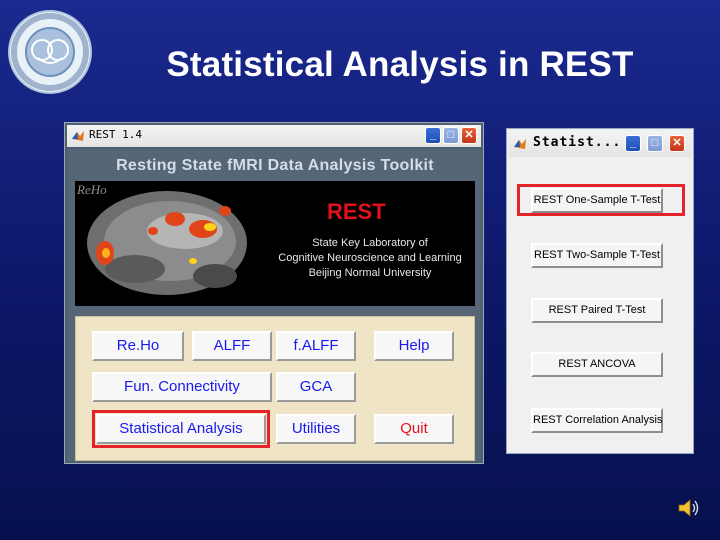 Image resolution: width=720 pixels, height=540 pixels. Describe the element at coordinates (655, 143) in the screenshot. I see `stat-maximize-button: □` at that location.